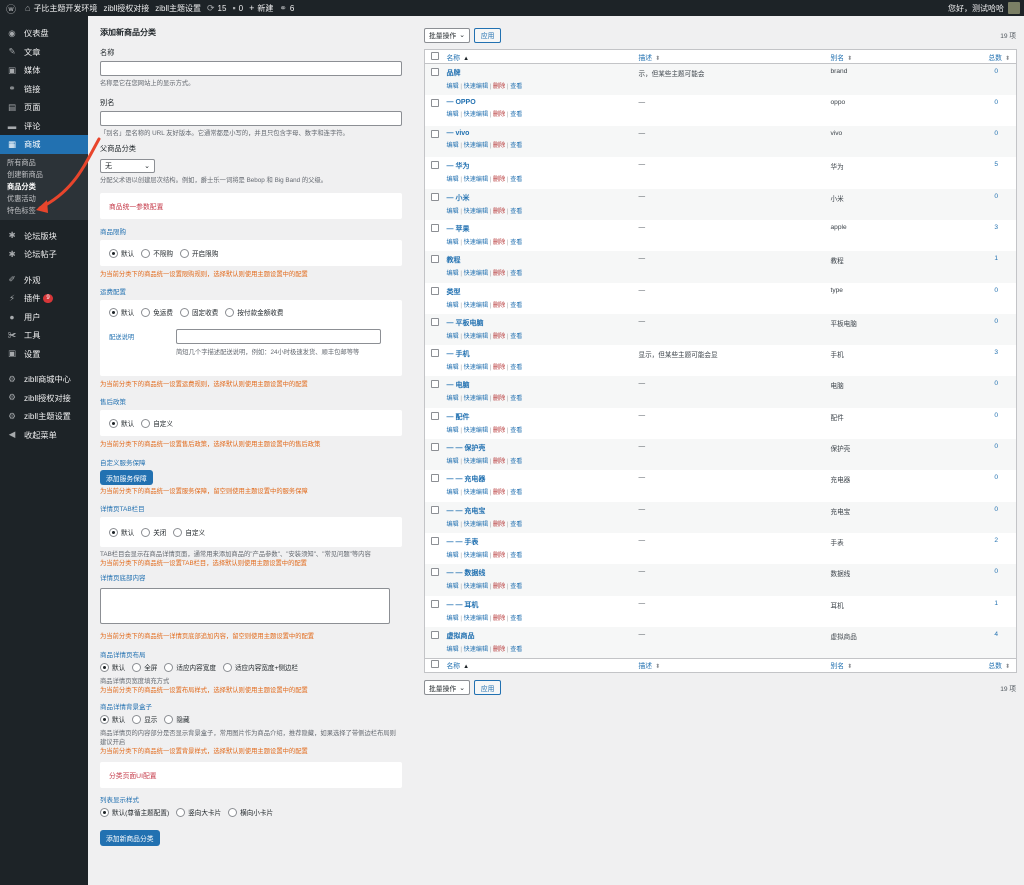 The width and height of the screenshot is (1024, 885). I want to click on sidebar-item-gear: ⚙ zibll主题设置, so click(44, 416).